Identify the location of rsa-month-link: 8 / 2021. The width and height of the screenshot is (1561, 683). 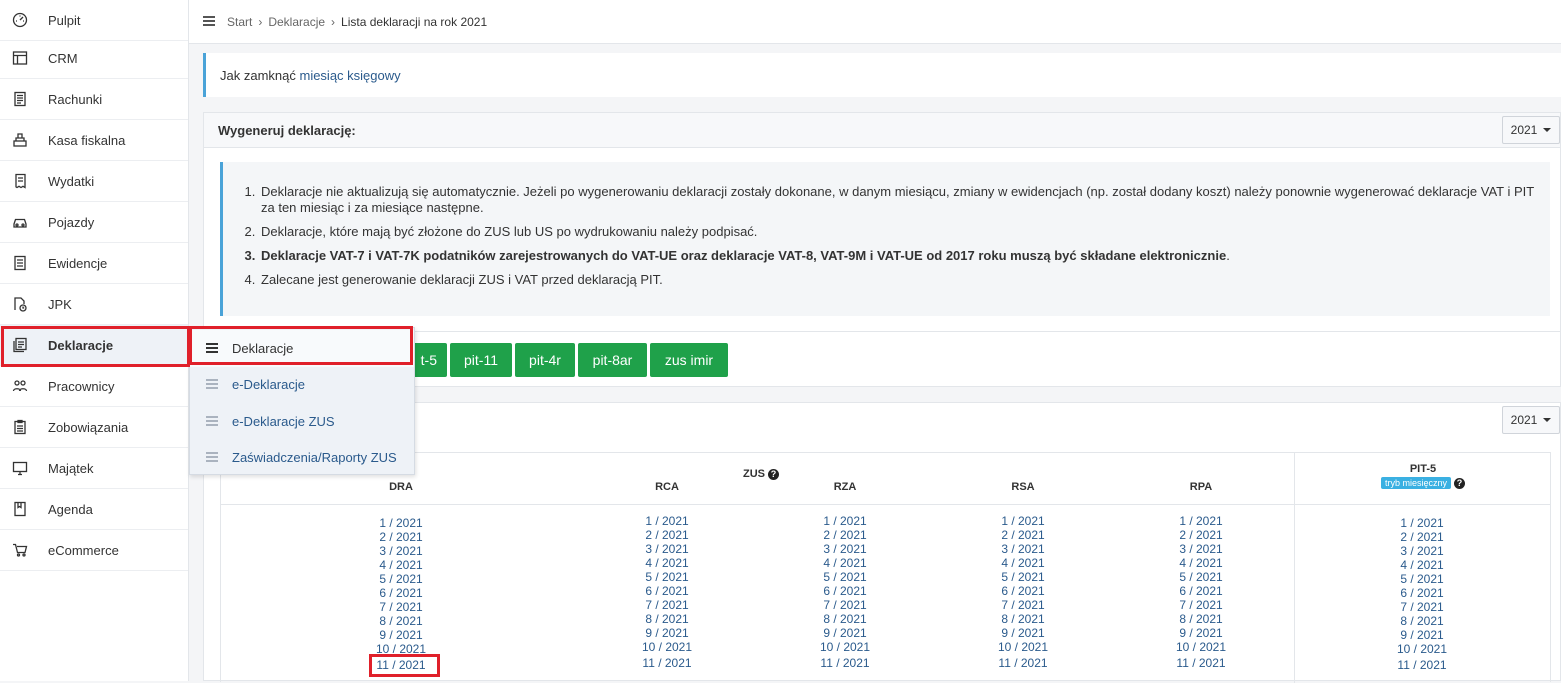
(1023, 619).